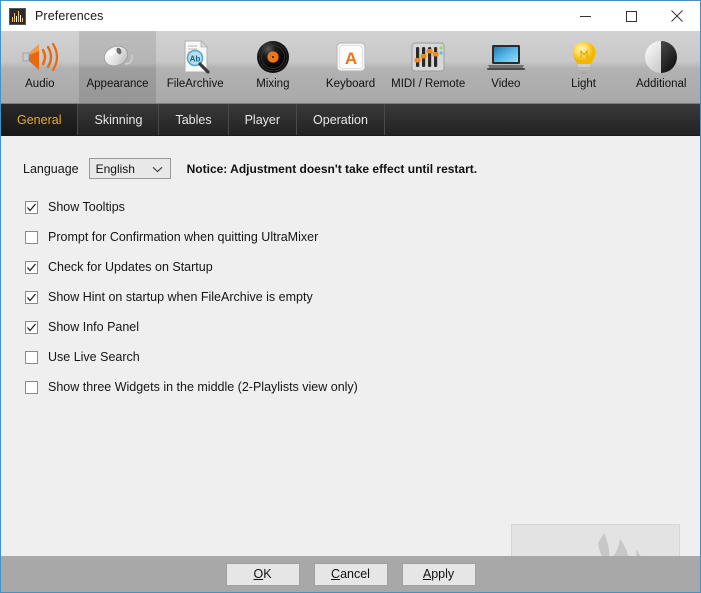 This screenshot has height=593, width=701. I want to click on document-magnifier-icon: Ab, so click(195, 57).